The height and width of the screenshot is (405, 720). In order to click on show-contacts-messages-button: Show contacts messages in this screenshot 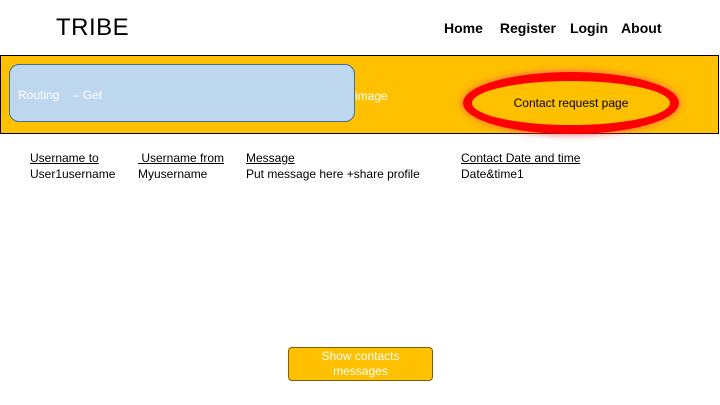, I will do `click(360, 364)`.